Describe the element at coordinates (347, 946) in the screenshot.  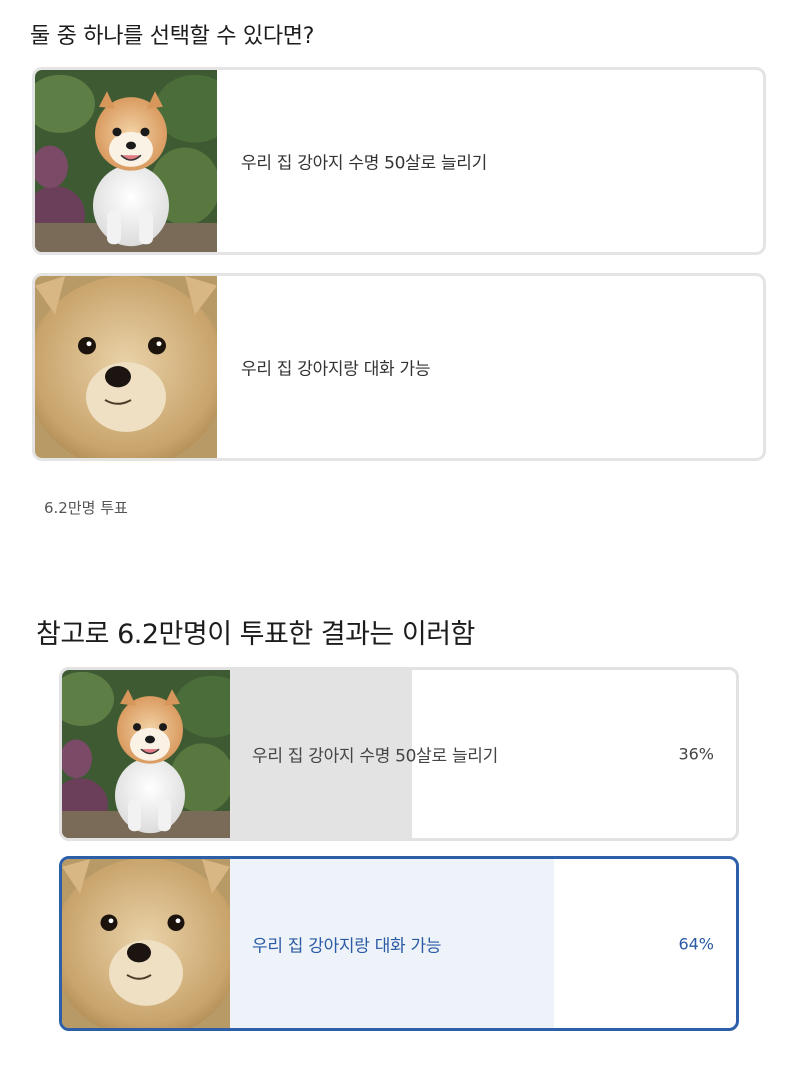
I see `result-option-label: 우리 집 강아지랑 대화 가능` at that location.